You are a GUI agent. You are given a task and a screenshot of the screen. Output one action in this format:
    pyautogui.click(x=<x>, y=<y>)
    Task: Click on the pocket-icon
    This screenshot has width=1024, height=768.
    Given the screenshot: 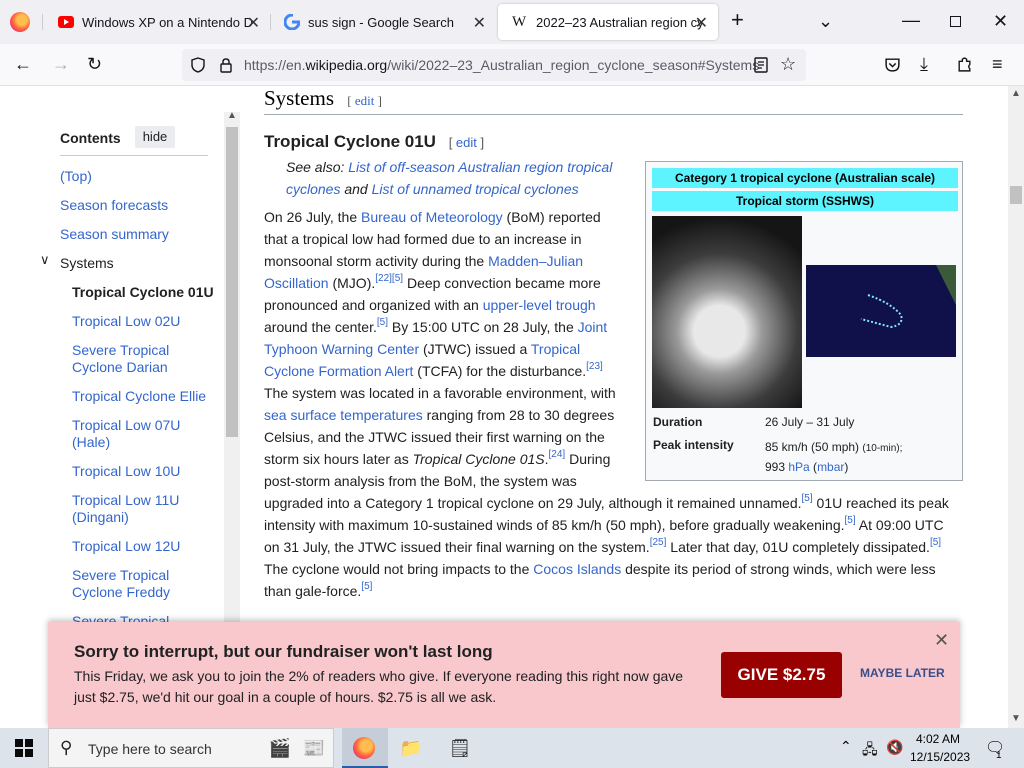 What is the action you would take?
    pyautogui.click(x=892, y=64)
    